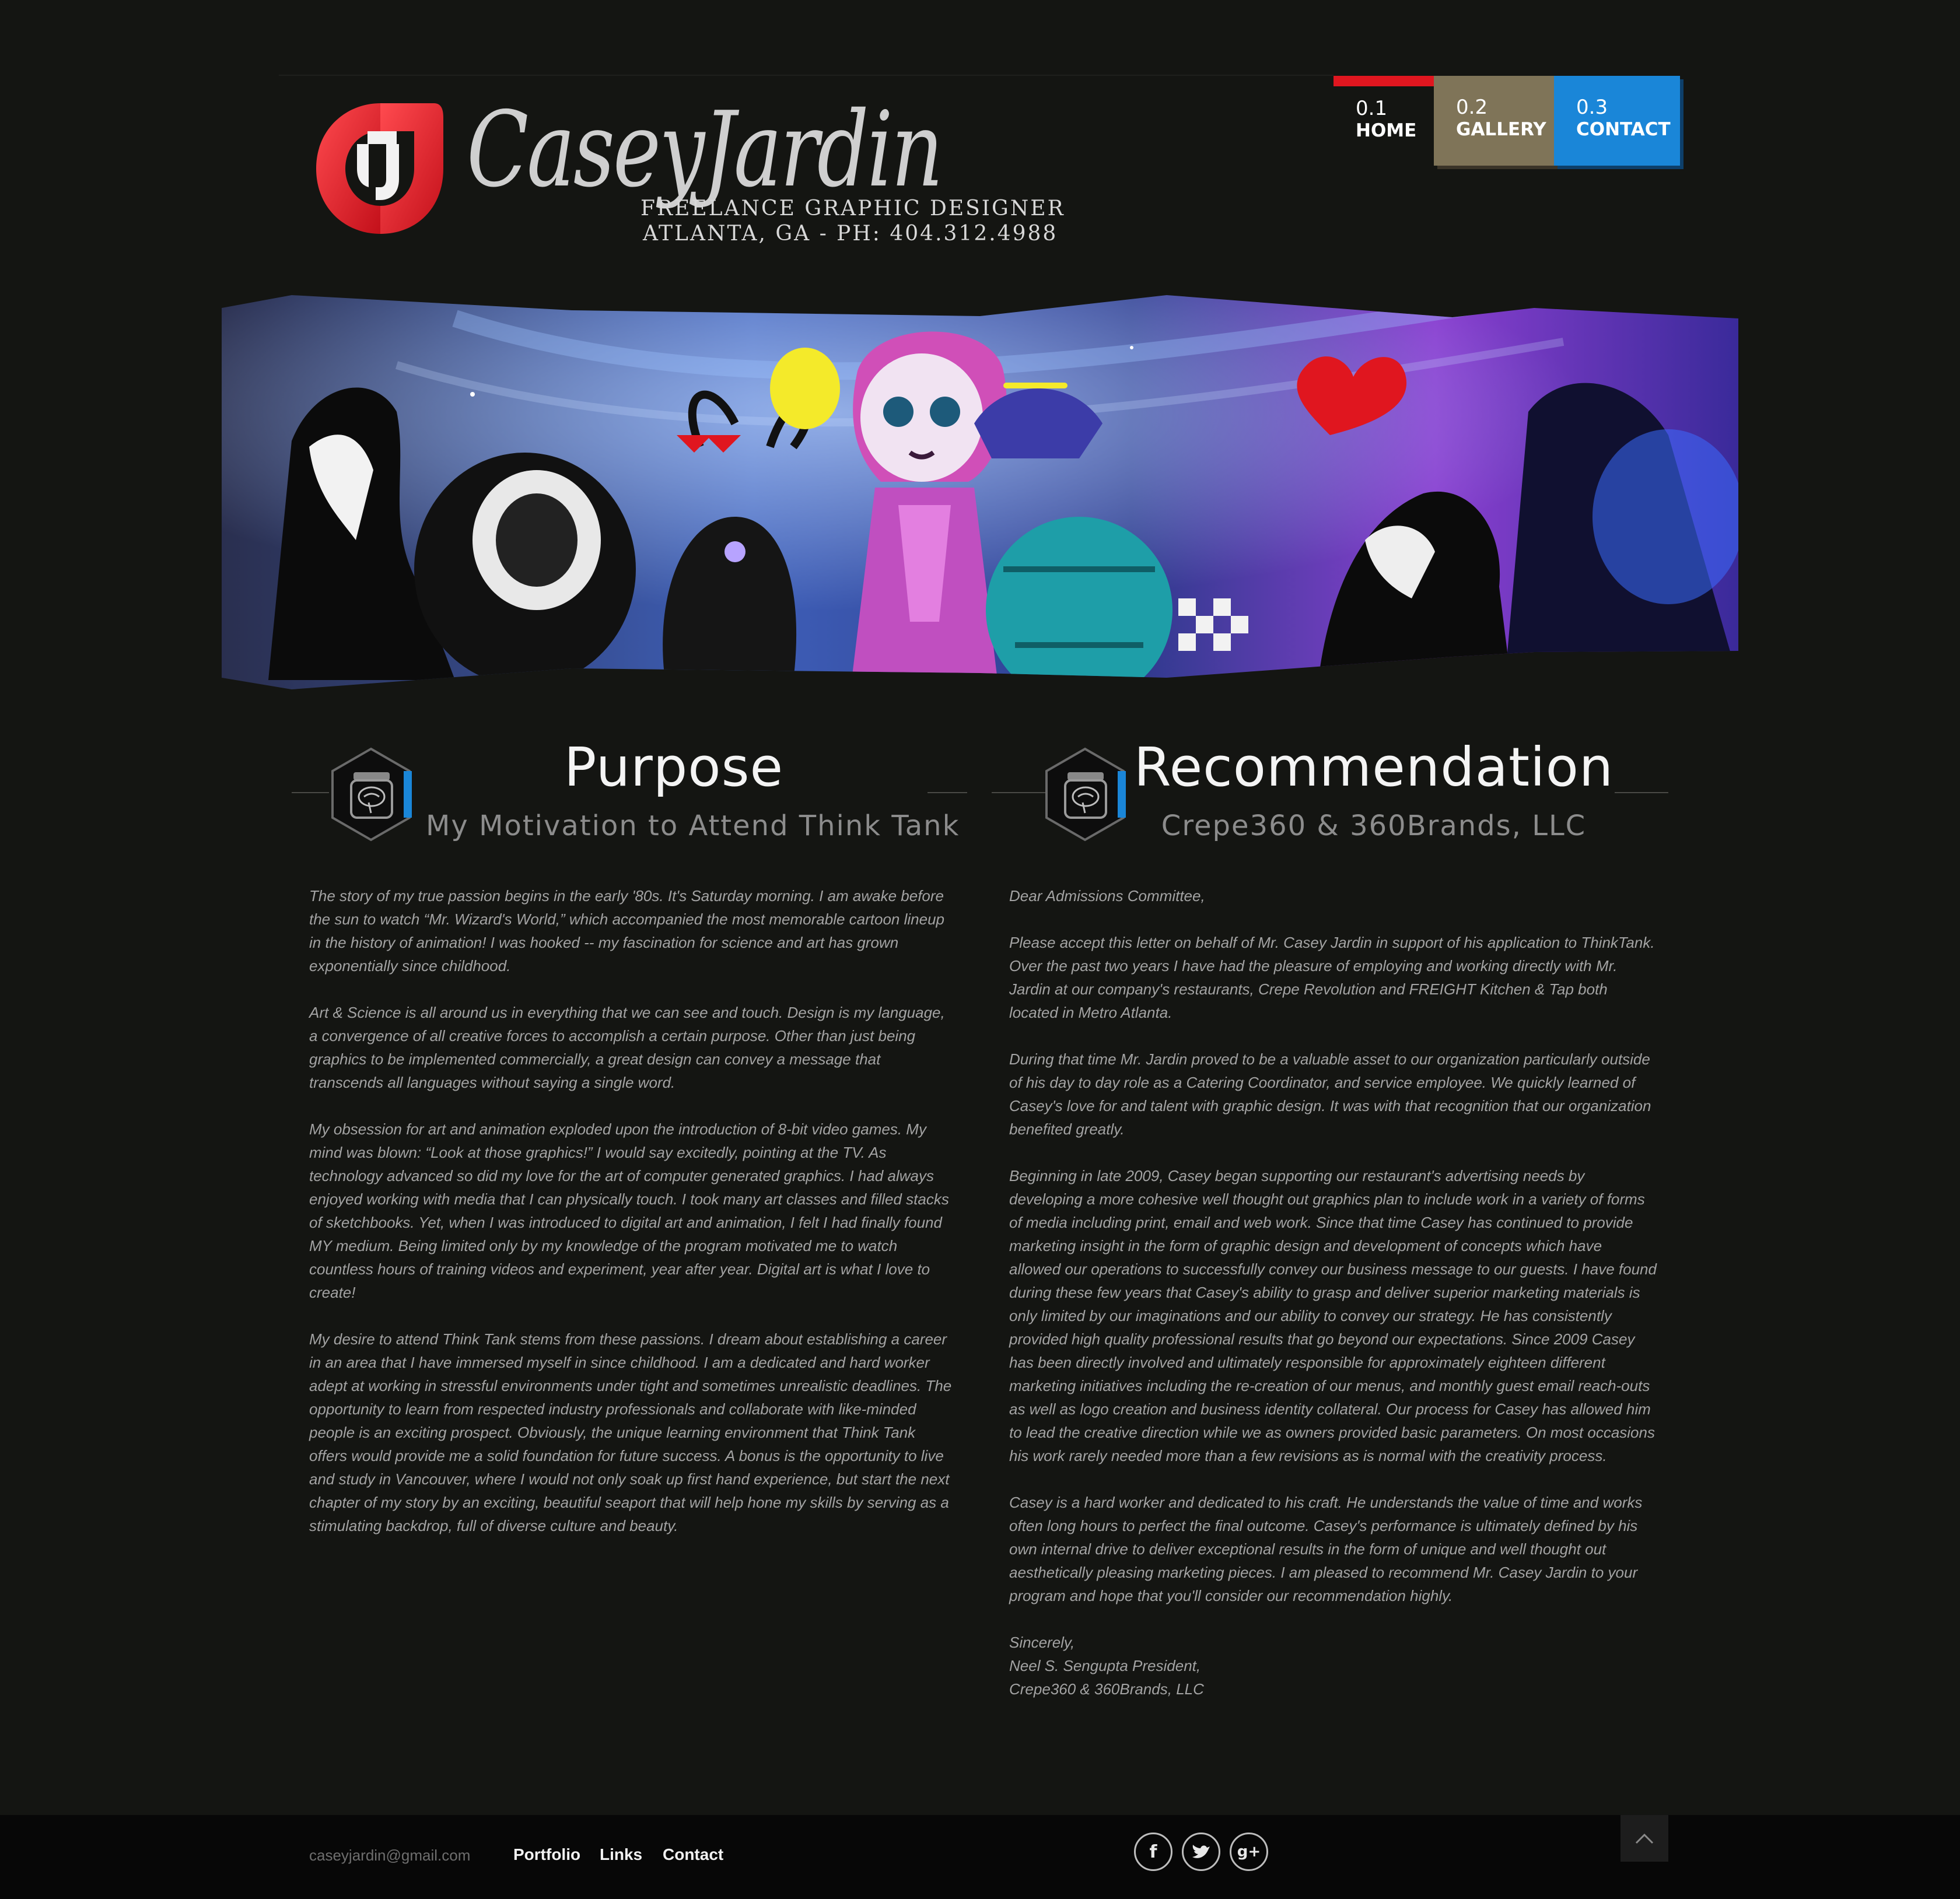 Image resolution: width=1960 pixels, height=1899 pixels. Describe the element at coordinates (806, 75) in the screenshot. I see `header-top-rule` at that location.